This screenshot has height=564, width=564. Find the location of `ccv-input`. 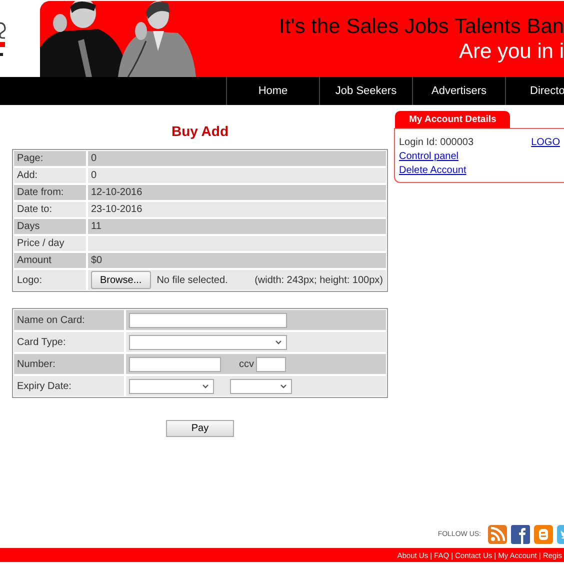

ccv-input is located at coordinates (271, 364).